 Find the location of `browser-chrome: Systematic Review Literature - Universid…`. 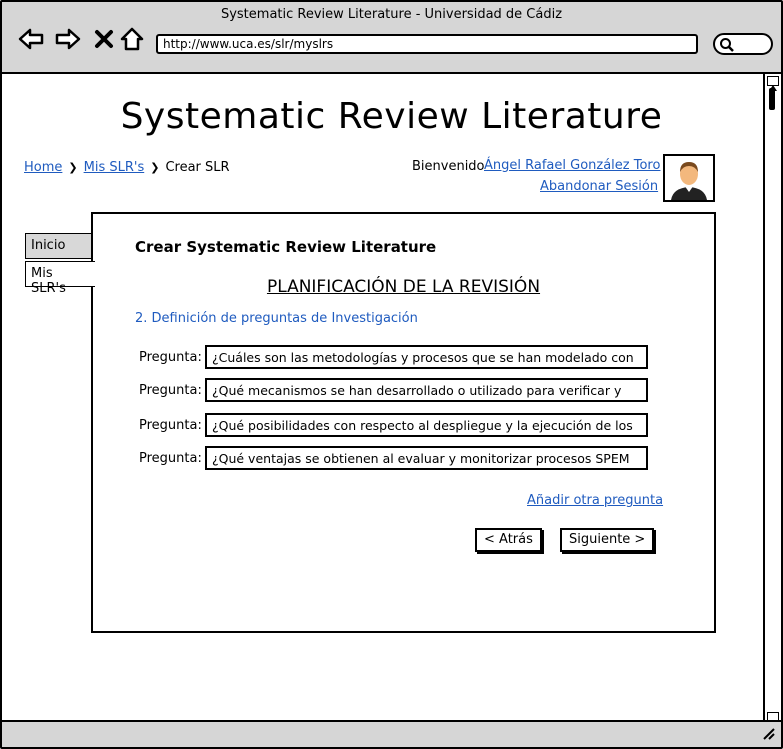

browser-chrome: Systematic Review Literature - Universid… is located at coordinates (391, 38).